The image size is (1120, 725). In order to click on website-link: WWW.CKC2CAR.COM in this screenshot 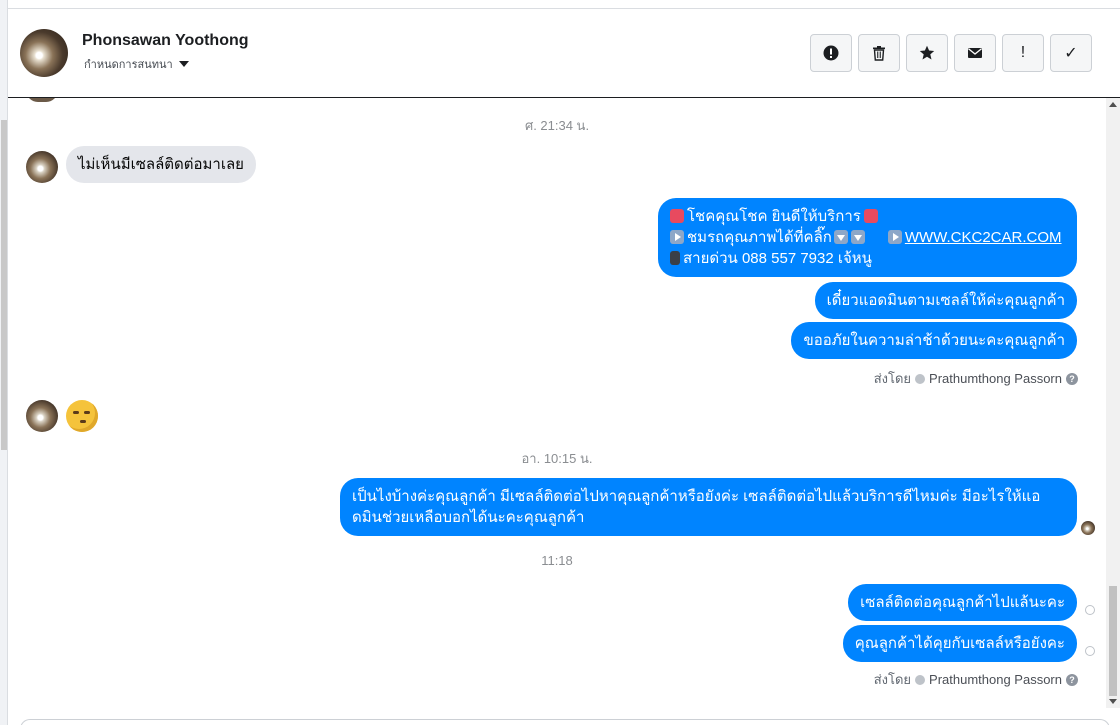, I will do `click(983, 237)`.